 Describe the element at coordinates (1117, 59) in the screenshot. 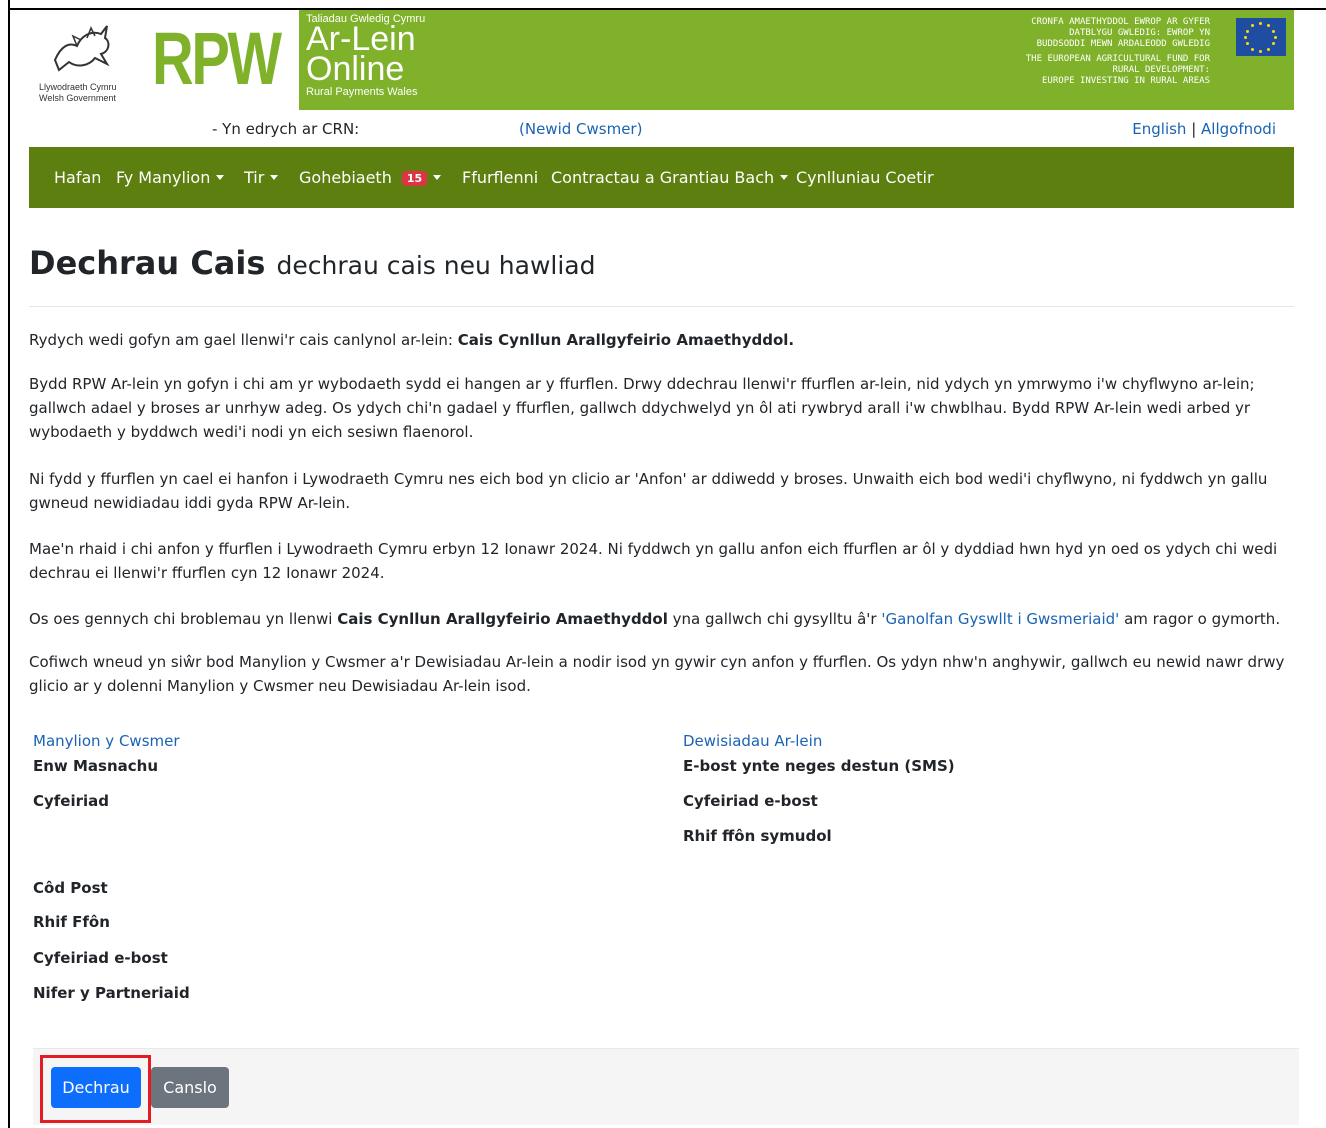

I see `eu-en-line: THE EUROPEAN AGRICULTURAL FUND FOR` at that location.